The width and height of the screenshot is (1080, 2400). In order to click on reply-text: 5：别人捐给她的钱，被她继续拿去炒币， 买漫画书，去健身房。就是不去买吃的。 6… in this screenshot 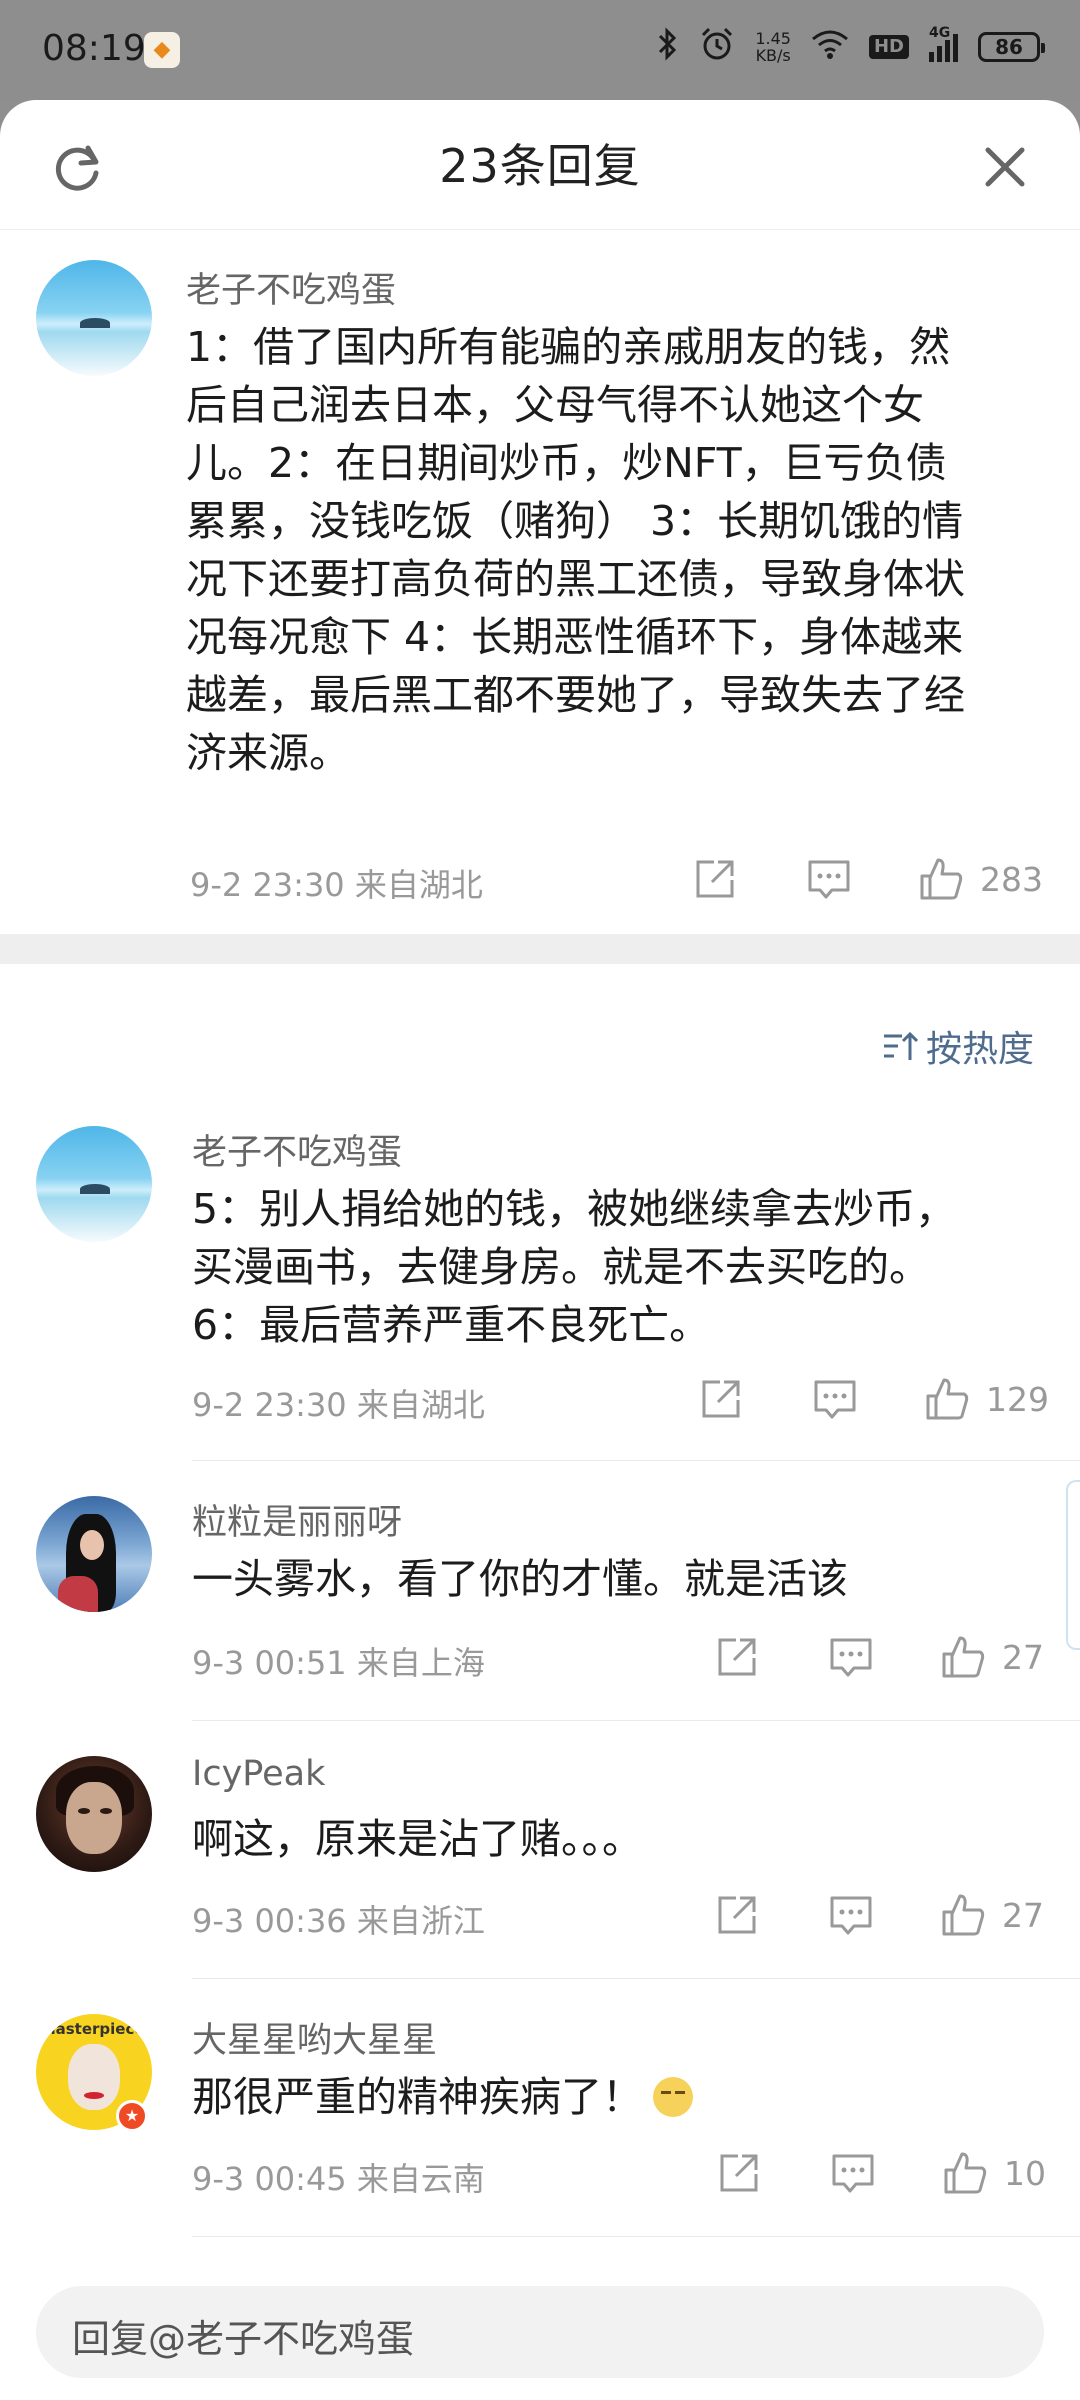, I will do `click(622, 1267)`.